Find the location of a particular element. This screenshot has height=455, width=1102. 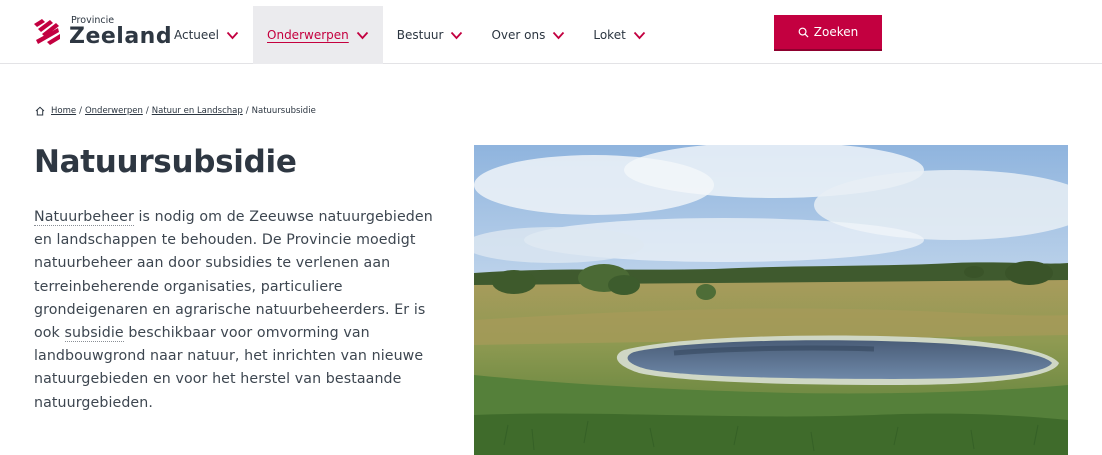

nav-item-actueel: Actueel is located at coordinates (206, 35).